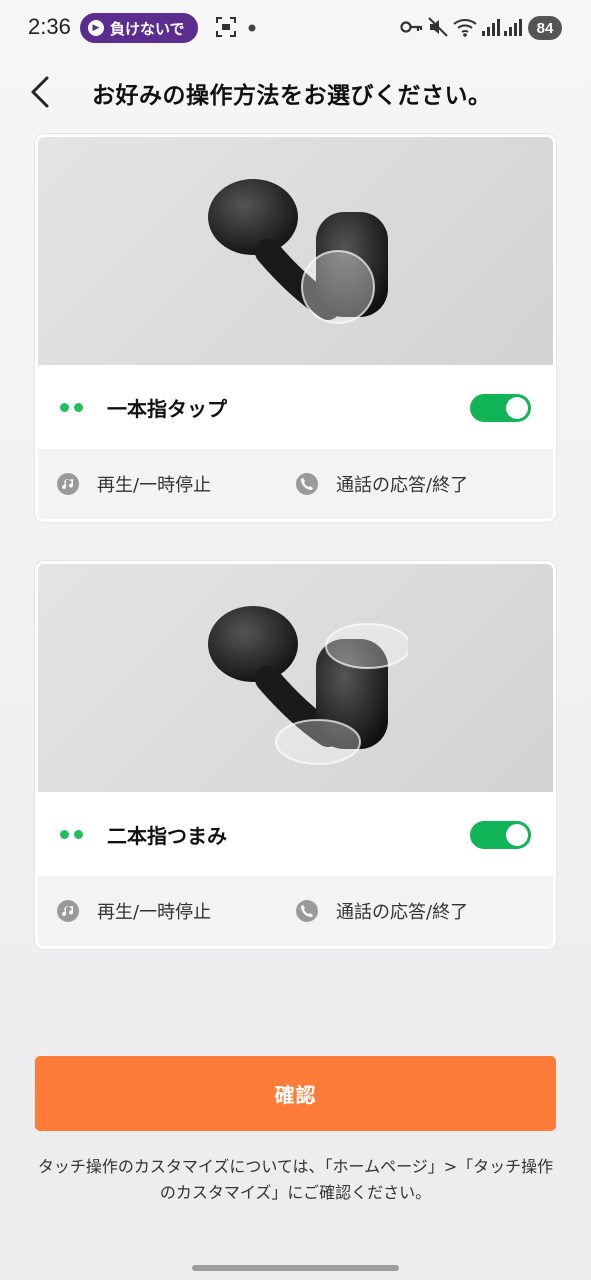 This screenshot has height=1280, width=591. I want to click on battery-indicator: 84, so click(545, 28).